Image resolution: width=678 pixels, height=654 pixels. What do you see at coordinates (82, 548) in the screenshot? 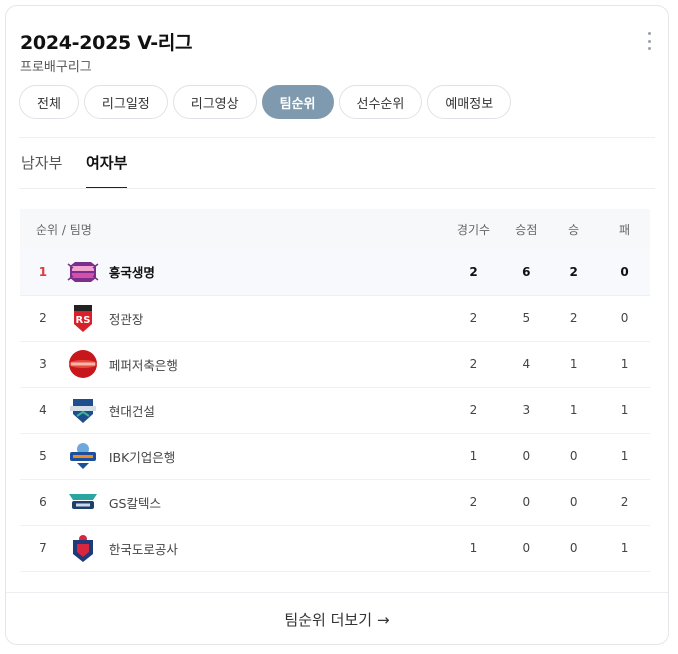
I see `hipass-logo-icon` at bounding box center [82, 548].